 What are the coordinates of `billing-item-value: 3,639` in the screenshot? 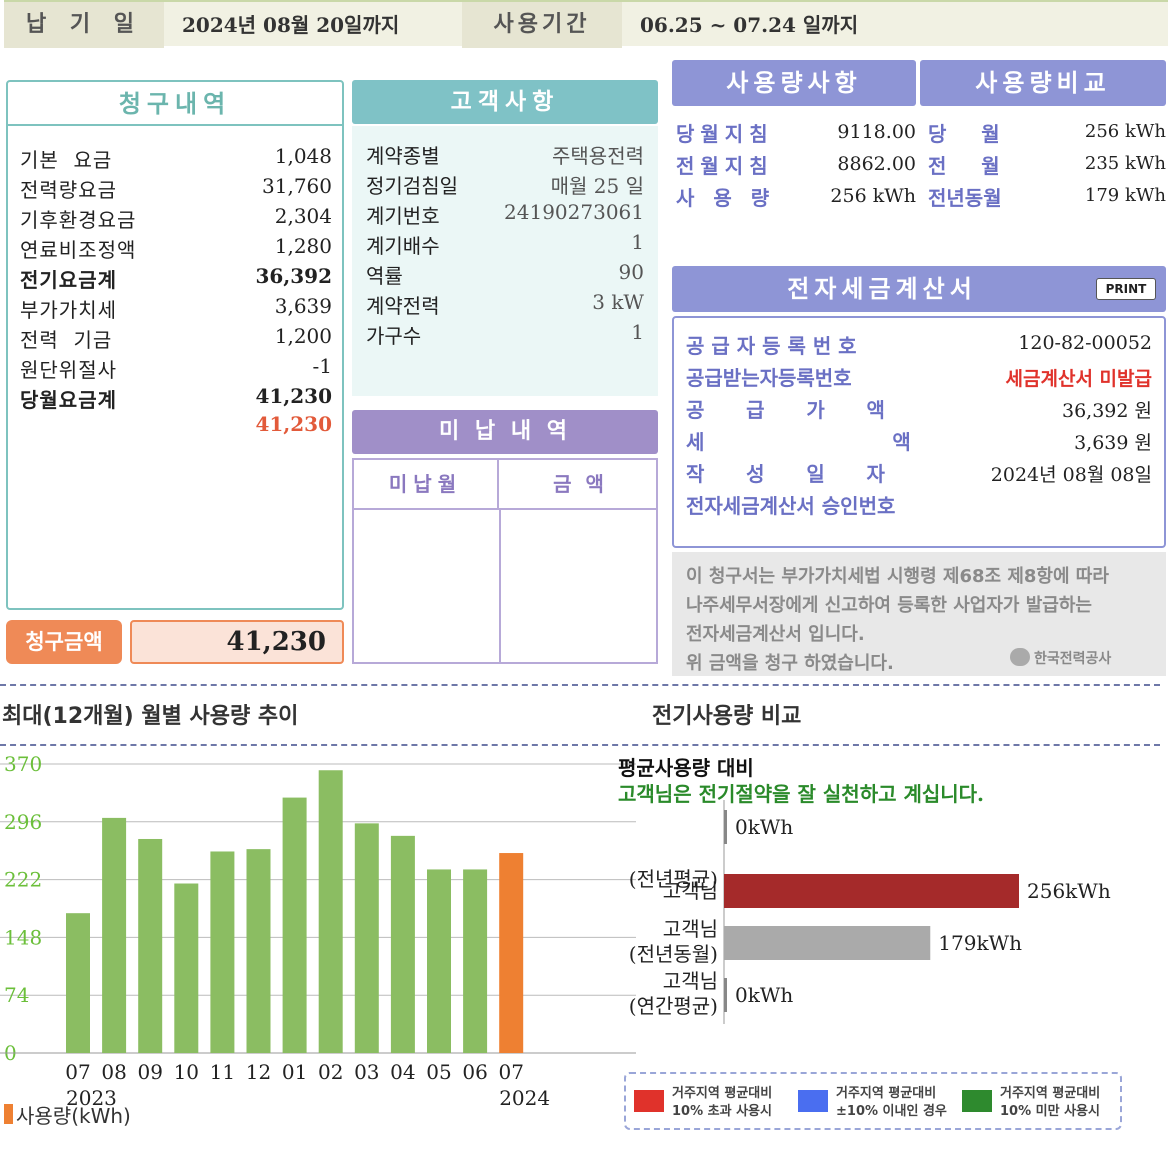 It's located at (303, 306).